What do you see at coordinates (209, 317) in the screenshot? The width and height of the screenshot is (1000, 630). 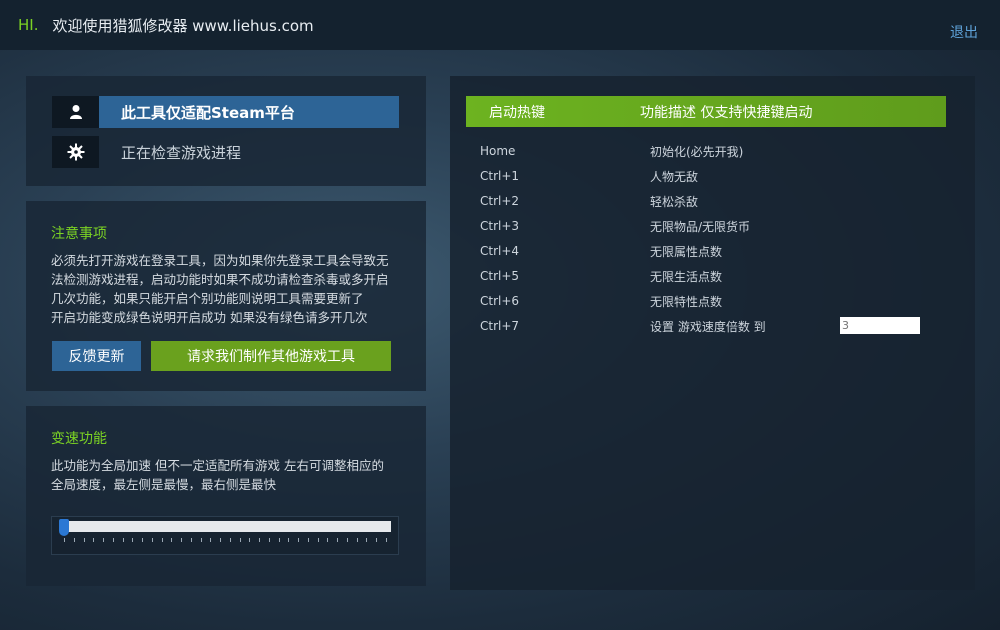 I see `notice-line: 开启功能变成绿色说明开启成功 如果没有绿色请多开几次` at bounding box center [209, 317].